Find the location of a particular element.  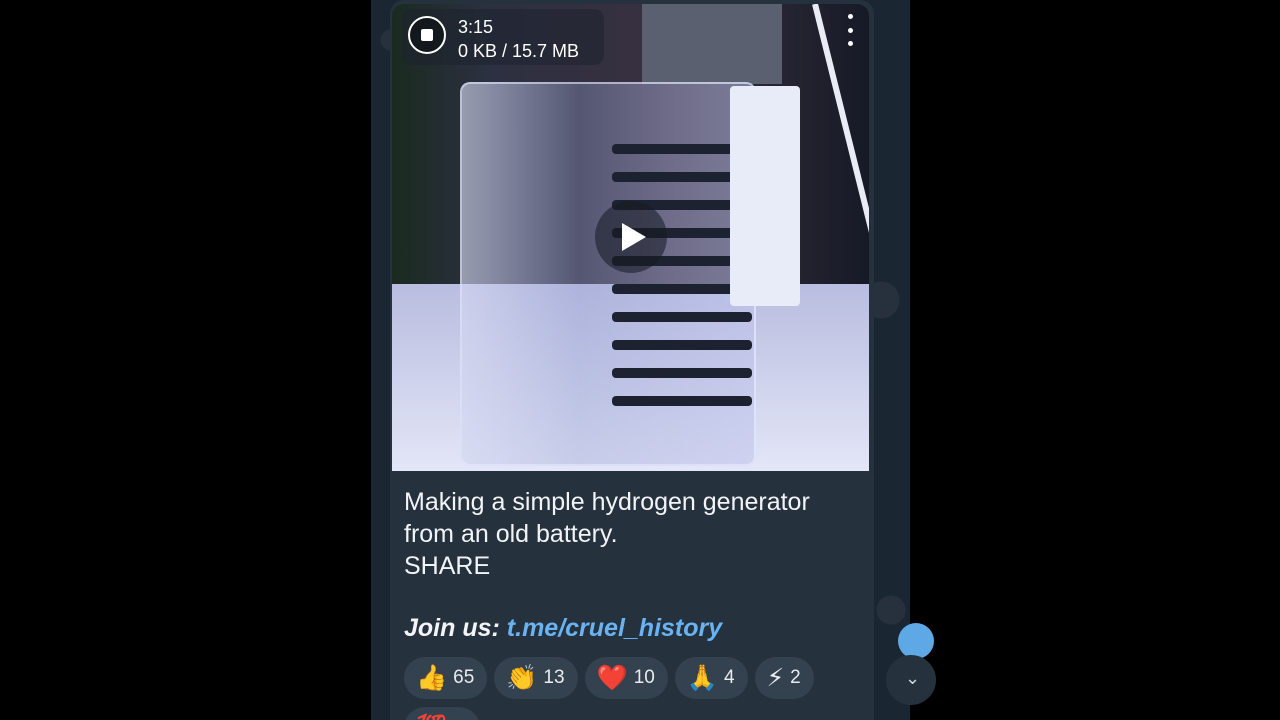

pray-icon: 🙏 is located at coordinates (702, 677).